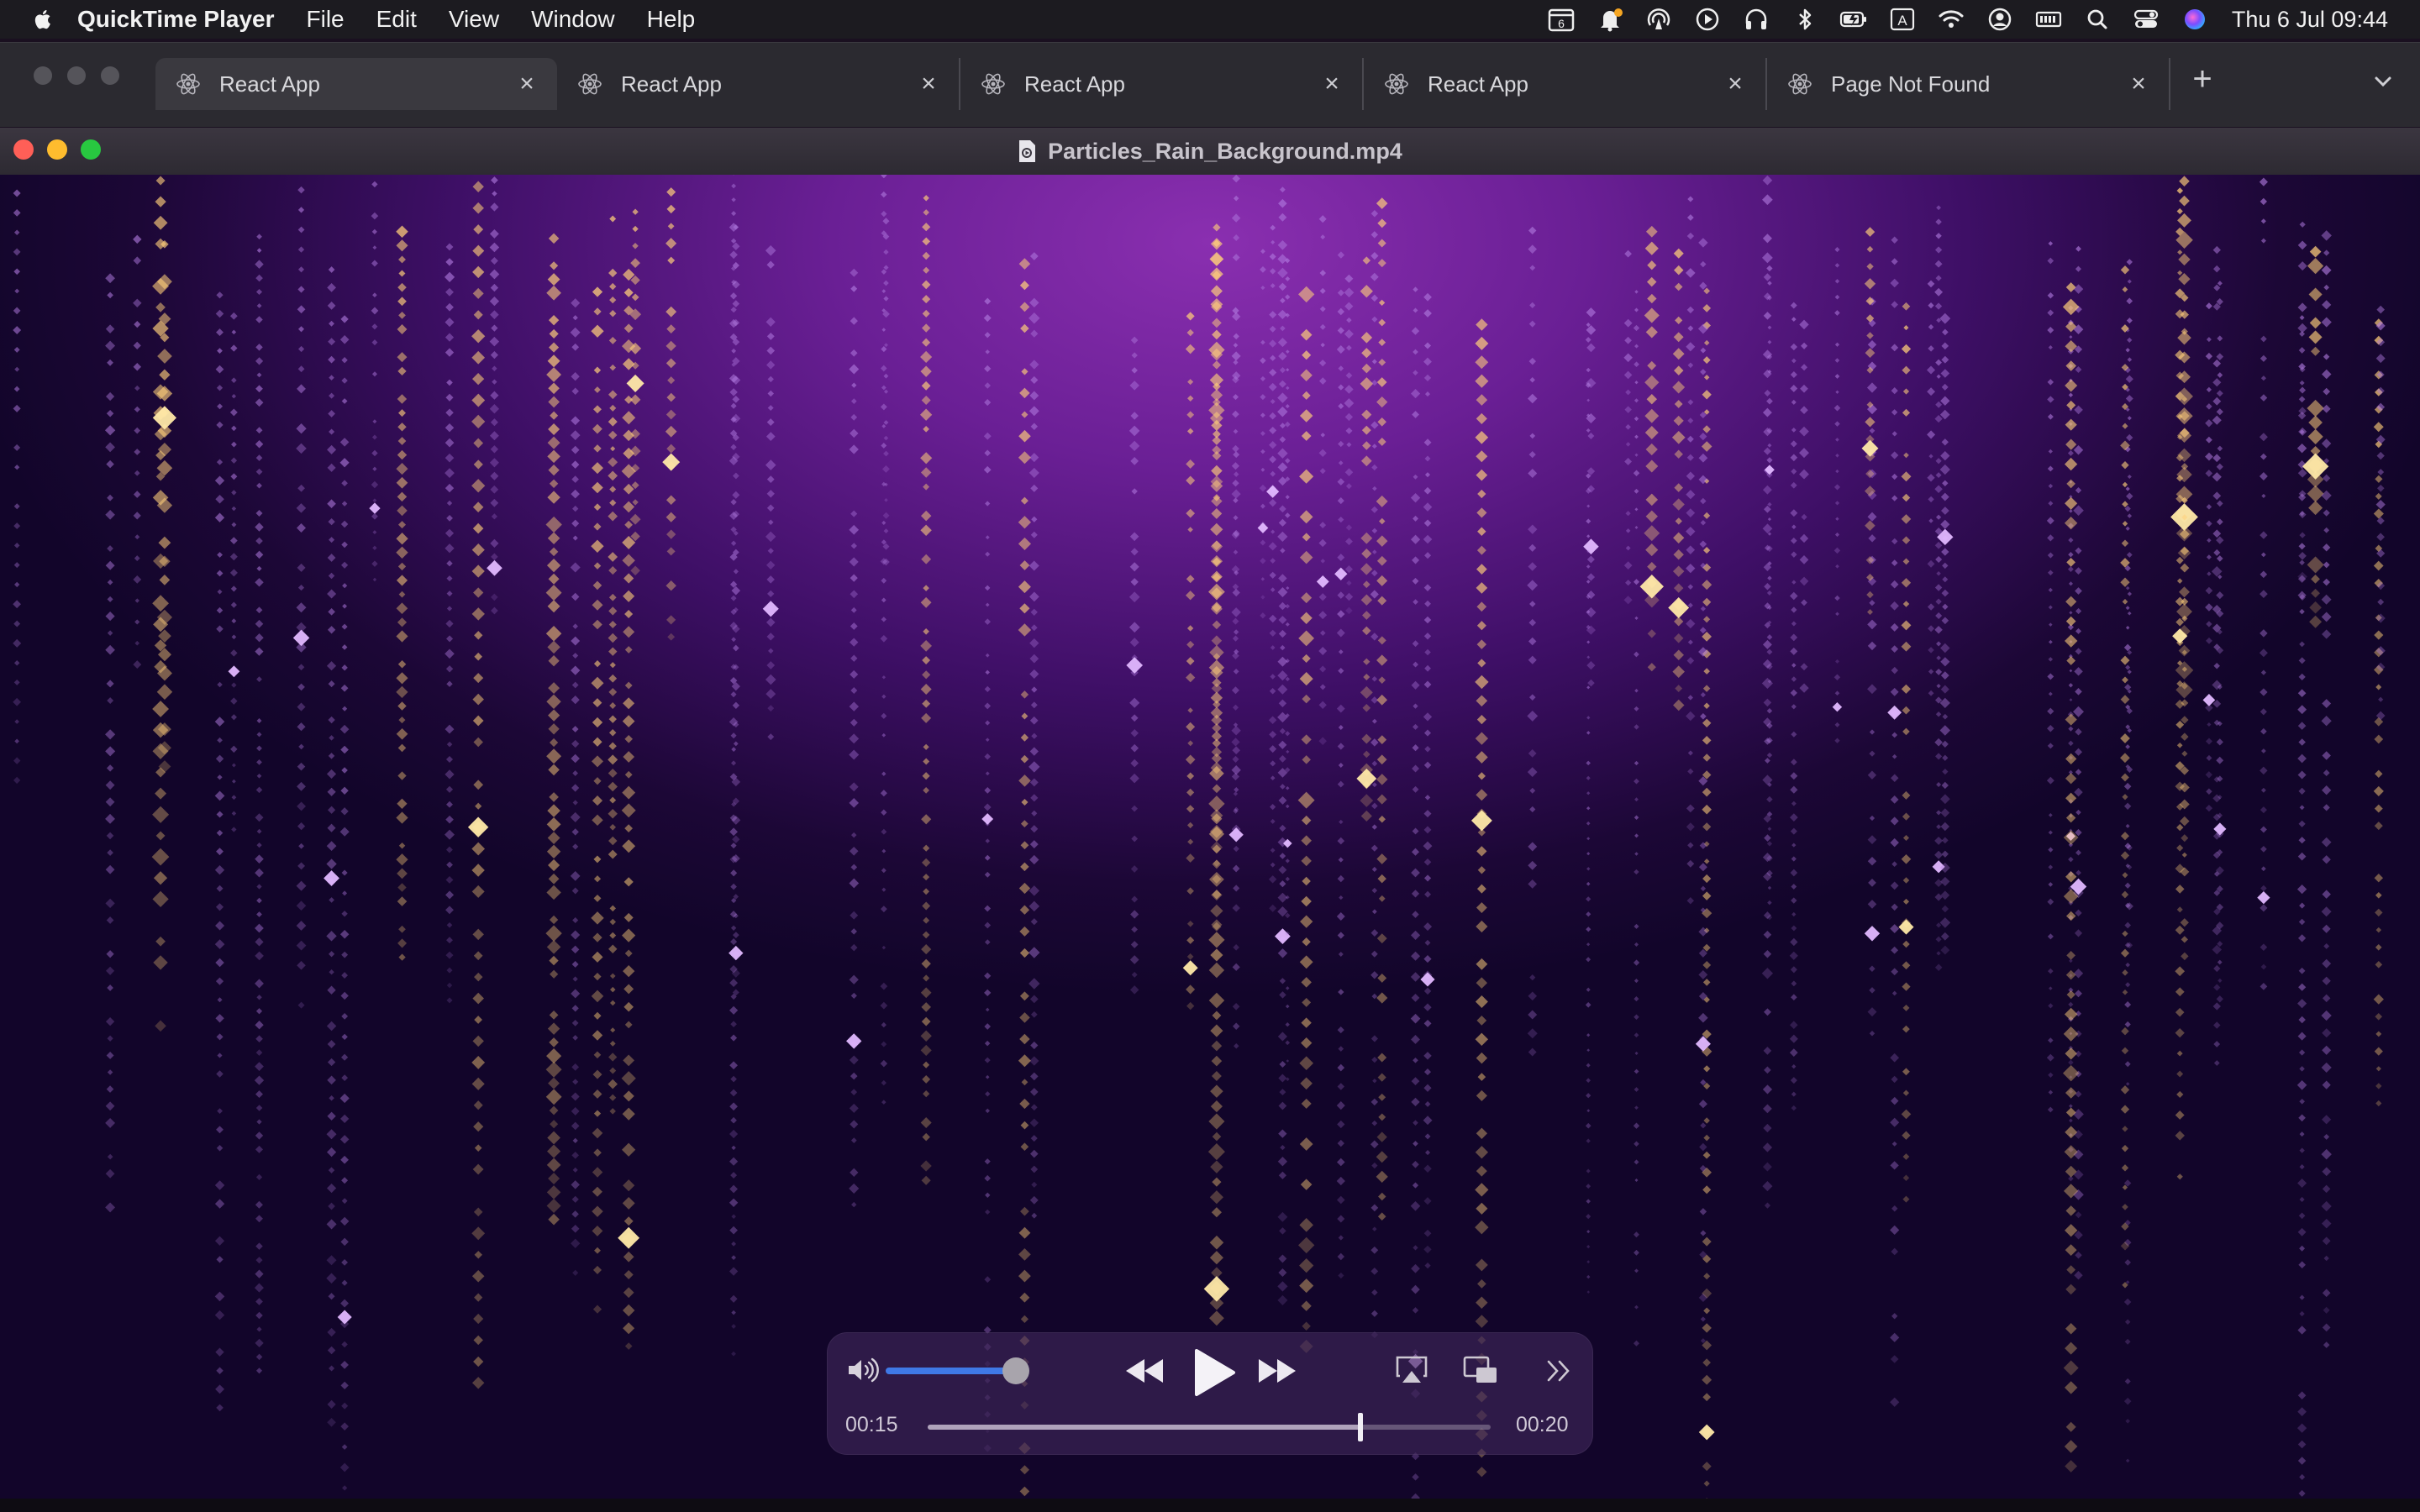  Describe the element at coordinates (2203, 79) in the screenshot. I see `new-tab-button: +` at that location.